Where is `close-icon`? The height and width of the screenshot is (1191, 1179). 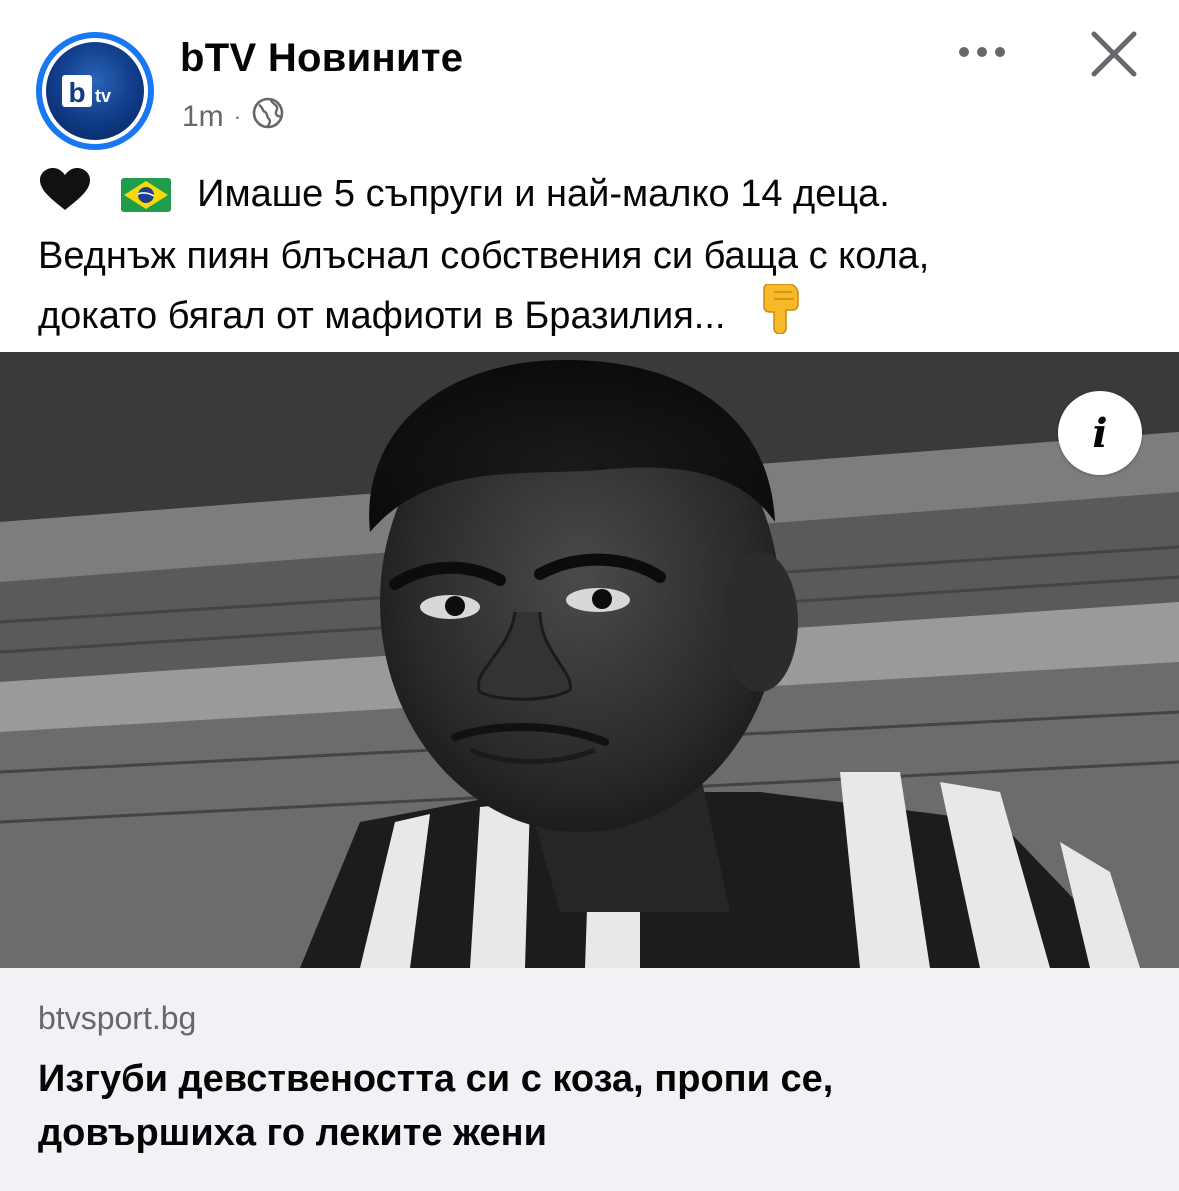 close-icon is located at coordinates (1114, 54).